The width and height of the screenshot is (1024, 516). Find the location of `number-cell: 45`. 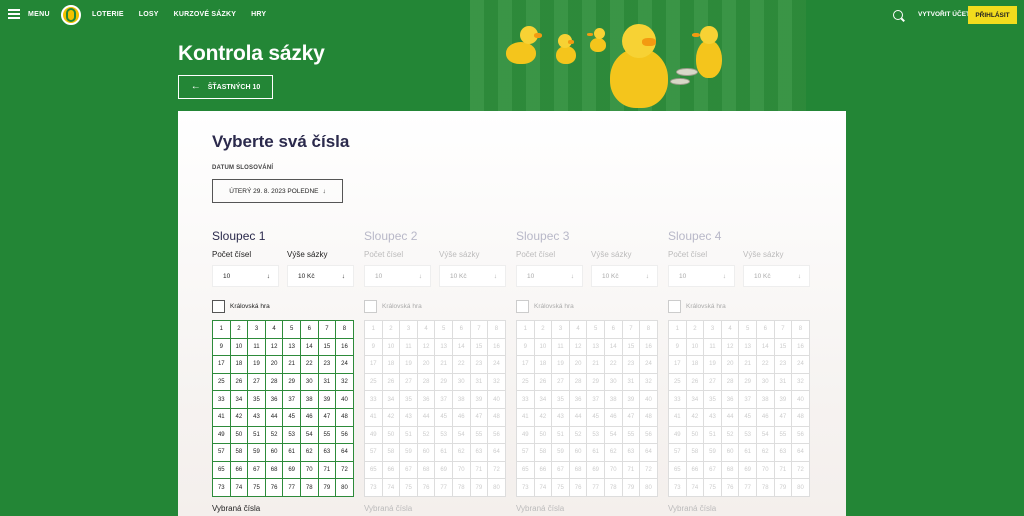

number-cell: 45 is located at coordinates (292, 417).